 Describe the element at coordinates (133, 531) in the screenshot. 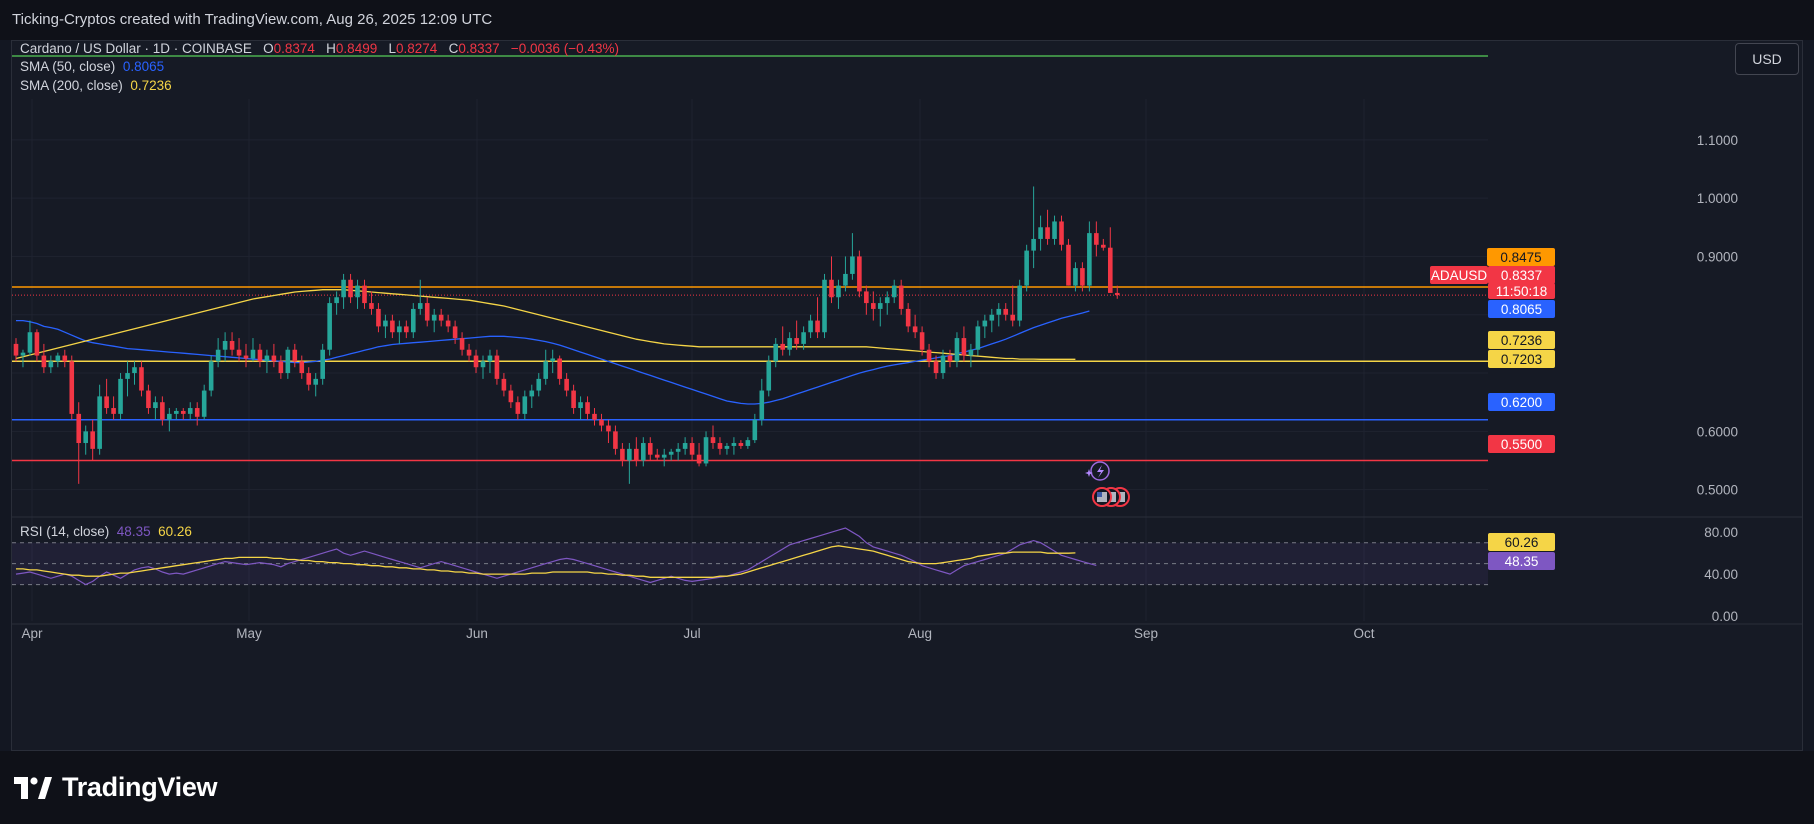

I see `rsi-value: 48.35` at that location.